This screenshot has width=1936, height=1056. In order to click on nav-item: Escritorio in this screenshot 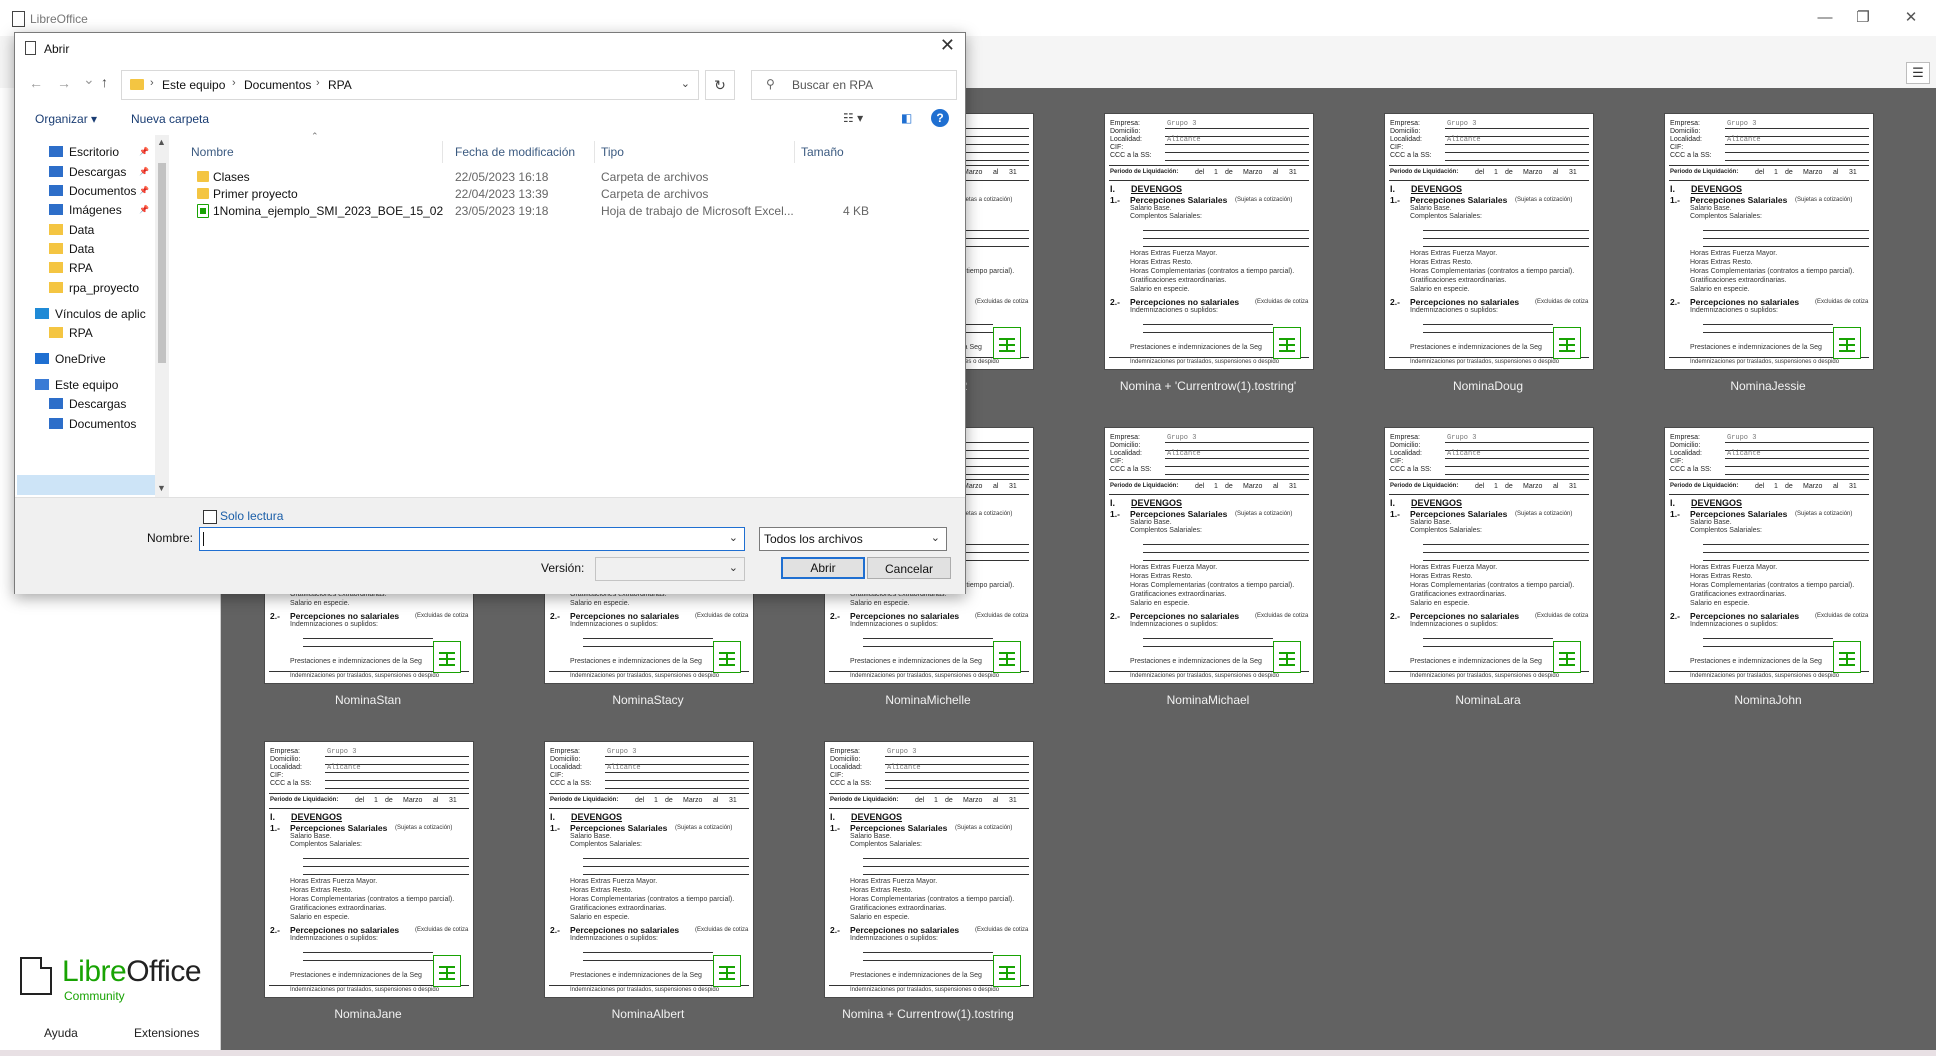, I will do `click(84, 152)`.